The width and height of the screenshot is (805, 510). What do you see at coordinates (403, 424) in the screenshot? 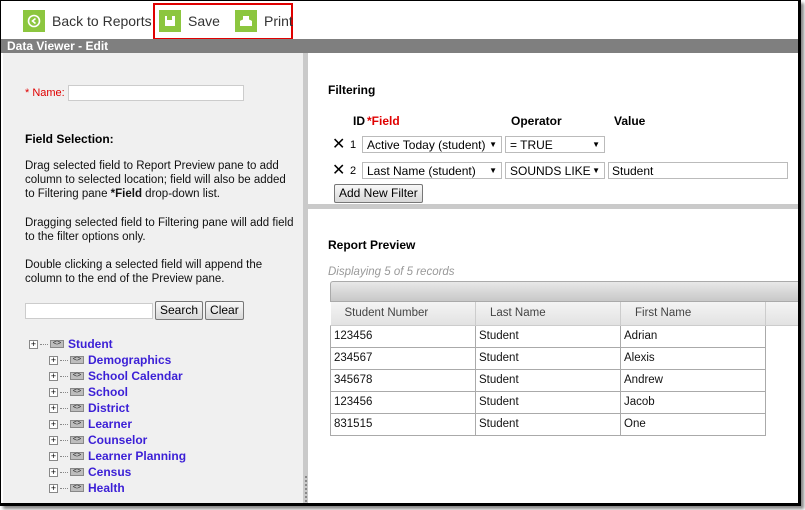
I see `table-cell: 831515` at bounding box center [403, 424].